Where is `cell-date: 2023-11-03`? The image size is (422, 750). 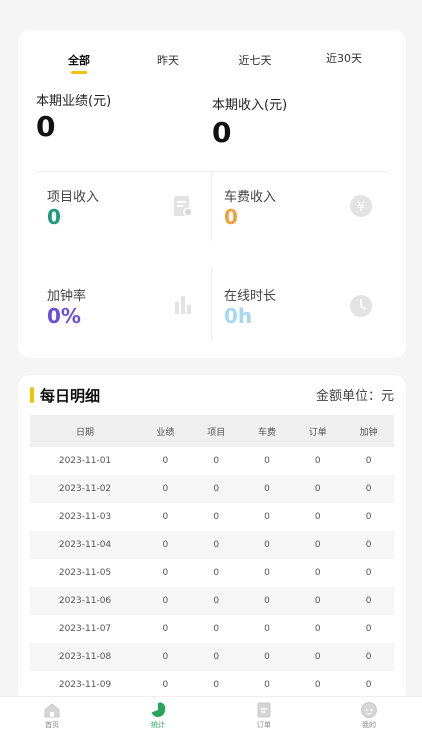 cell-date: 2023-11-03 is located at coordinates (85, 517).